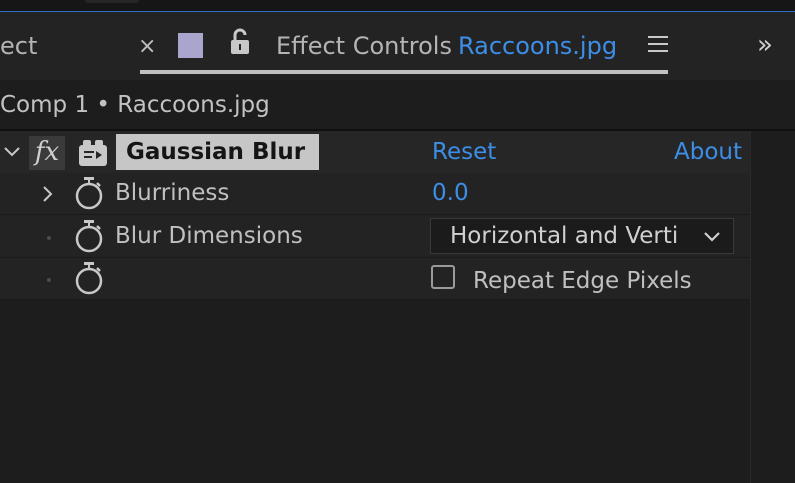 The width and height of the screenshot is (795, 483). I want to click on close-icon: ×, so click(147, 46).